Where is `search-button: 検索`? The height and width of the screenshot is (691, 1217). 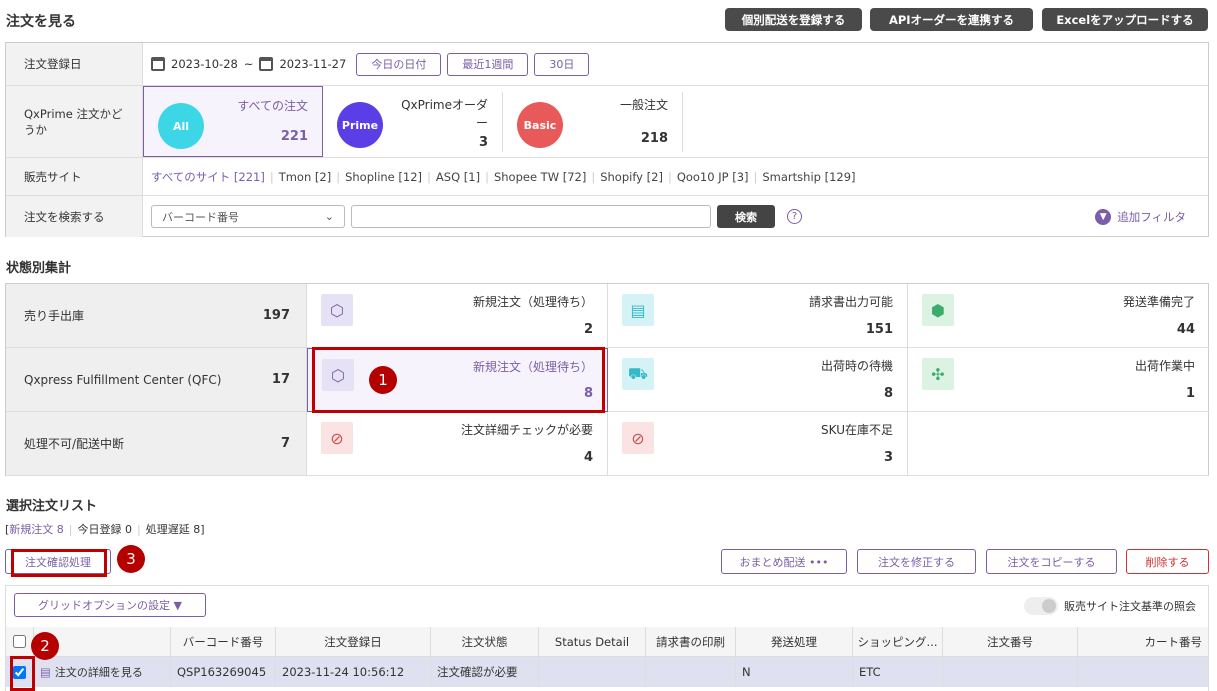
search-button: 検索 is located at coordinates (746, 216).